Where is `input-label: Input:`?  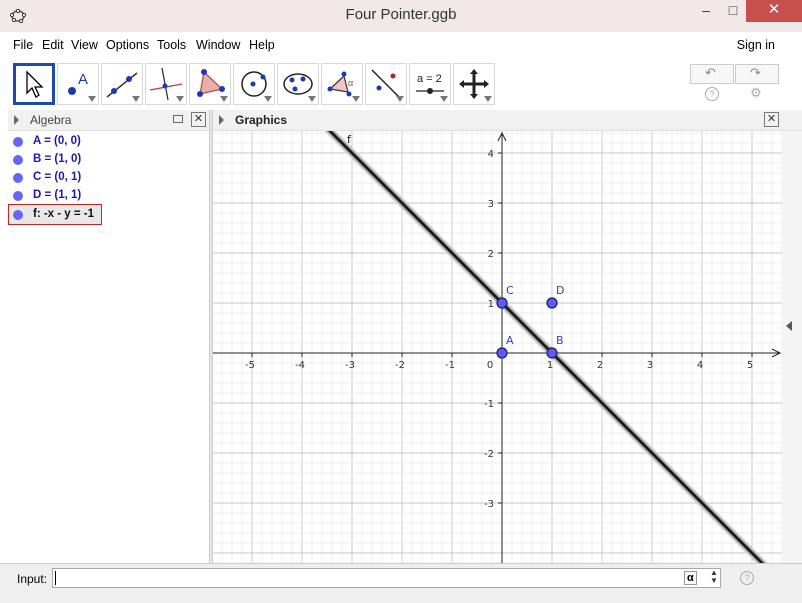 input-label: Input: is located at coordinates (32, 579).